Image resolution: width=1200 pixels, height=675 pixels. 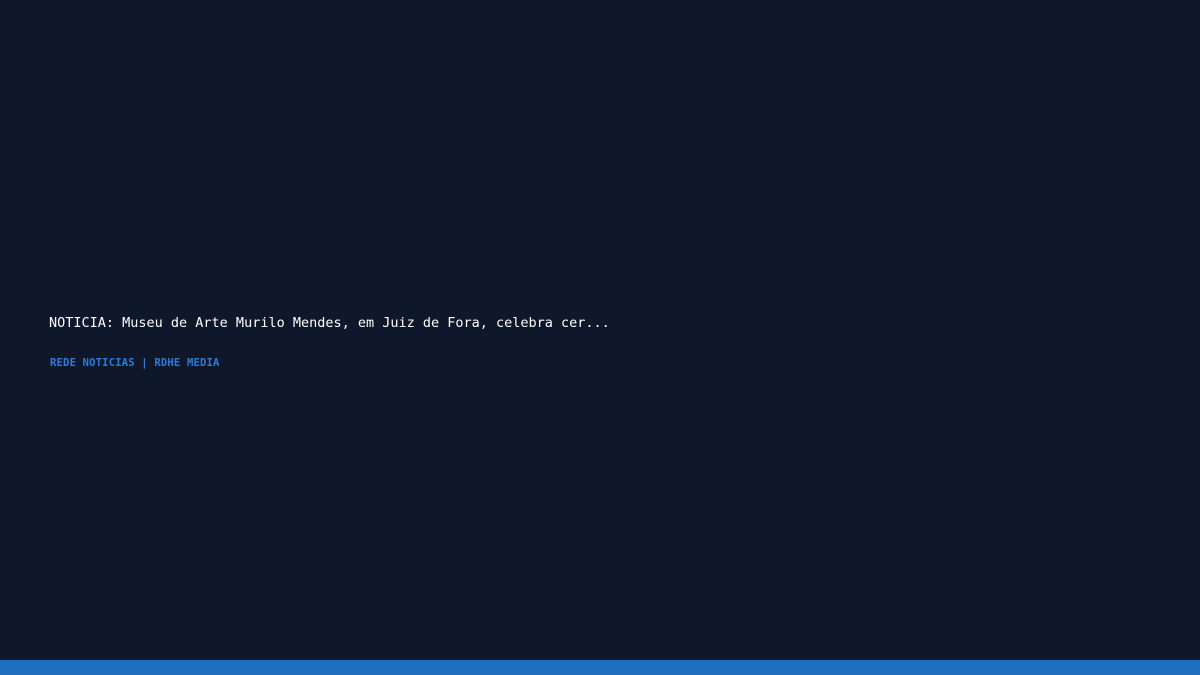 I want to click on news-source-label: REDE NOTICIAS | RDHE MEDIA, so click(x=135, y=363).